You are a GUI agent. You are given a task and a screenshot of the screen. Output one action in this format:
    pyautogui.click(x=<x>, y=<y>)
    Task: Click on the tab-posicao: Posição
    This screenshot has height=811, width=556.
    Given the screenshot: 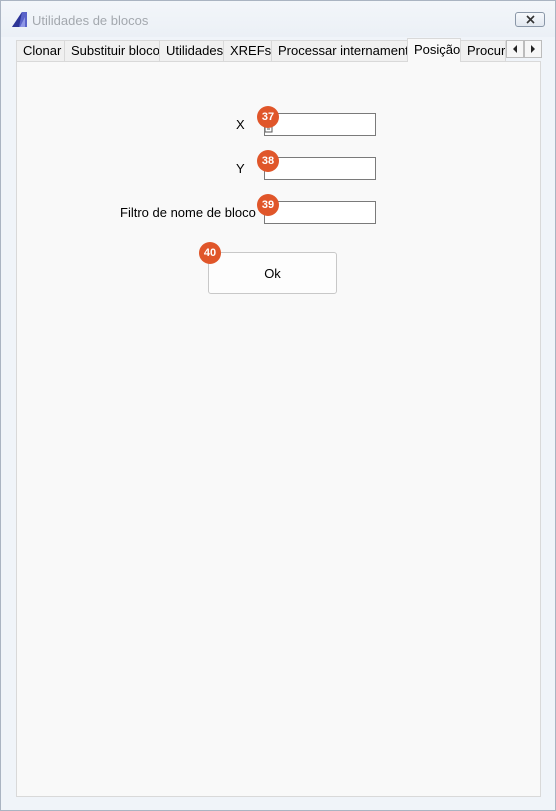 What is the action you would take?
    pyautogui.click(x=434, y=50)
    